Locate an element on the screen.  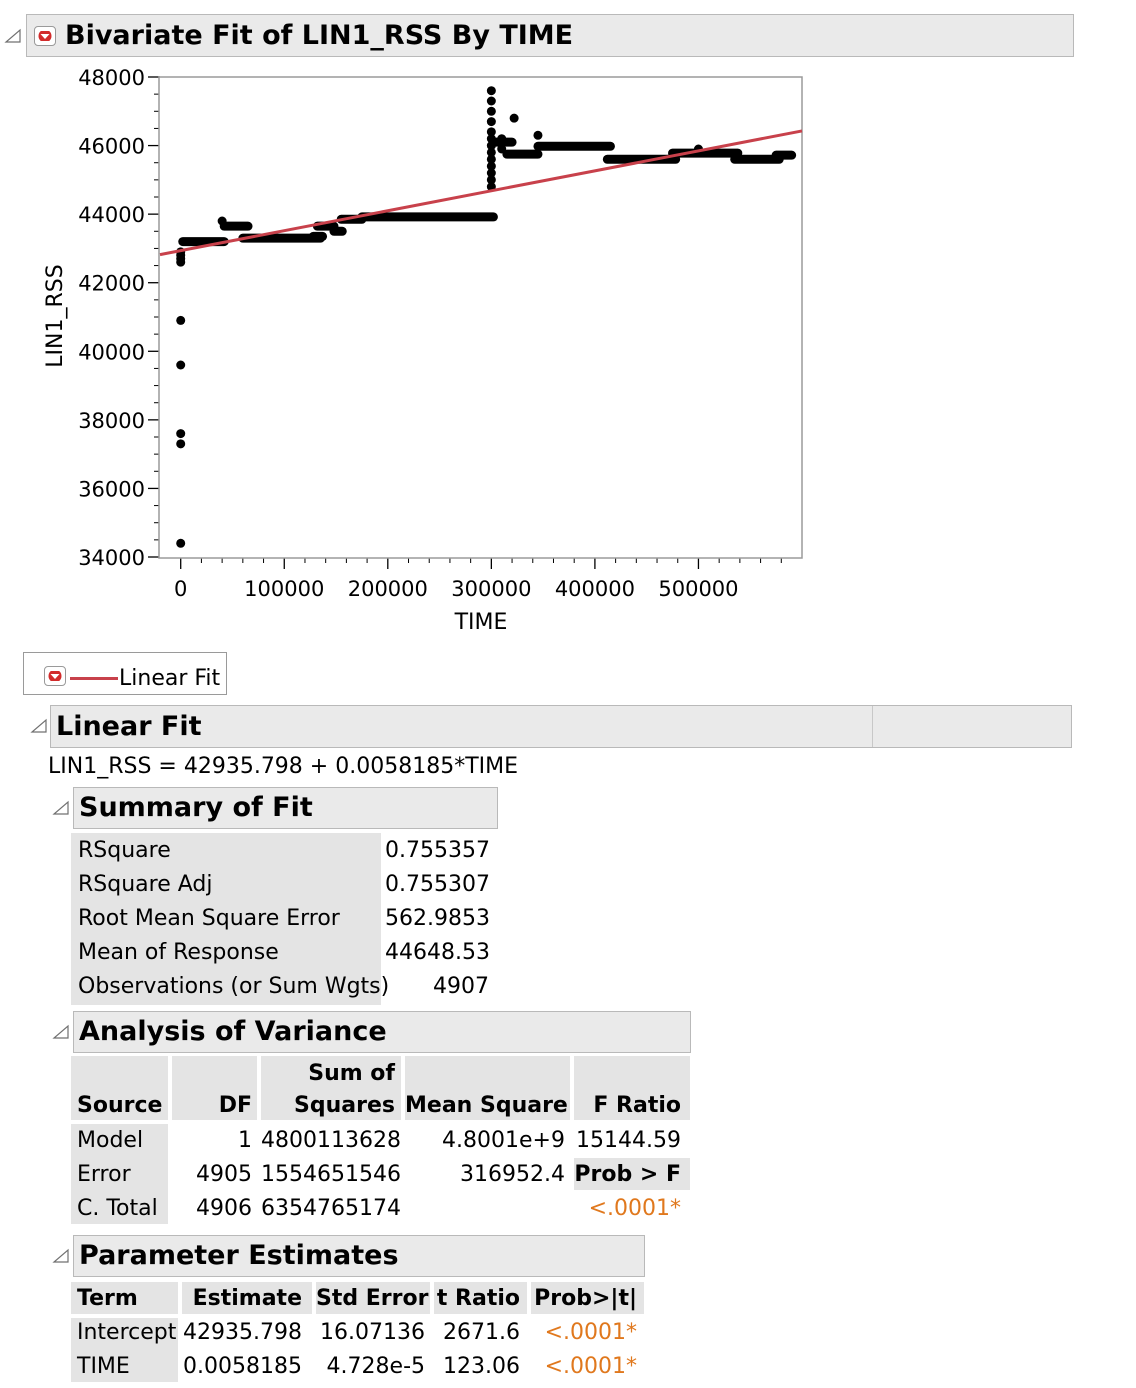
anova-source: Error is located at coordinates (104, 1174).